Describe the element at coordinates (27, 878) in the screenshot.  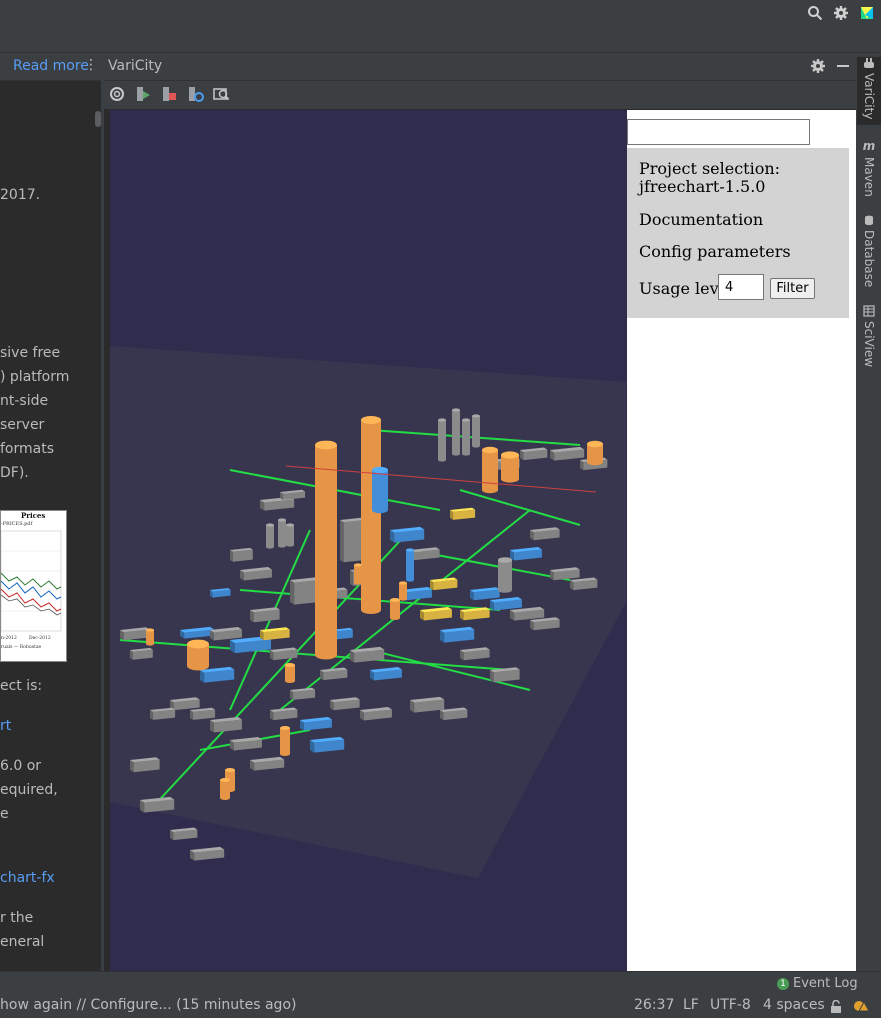
I see `readme-link: chart-fx` at that location.